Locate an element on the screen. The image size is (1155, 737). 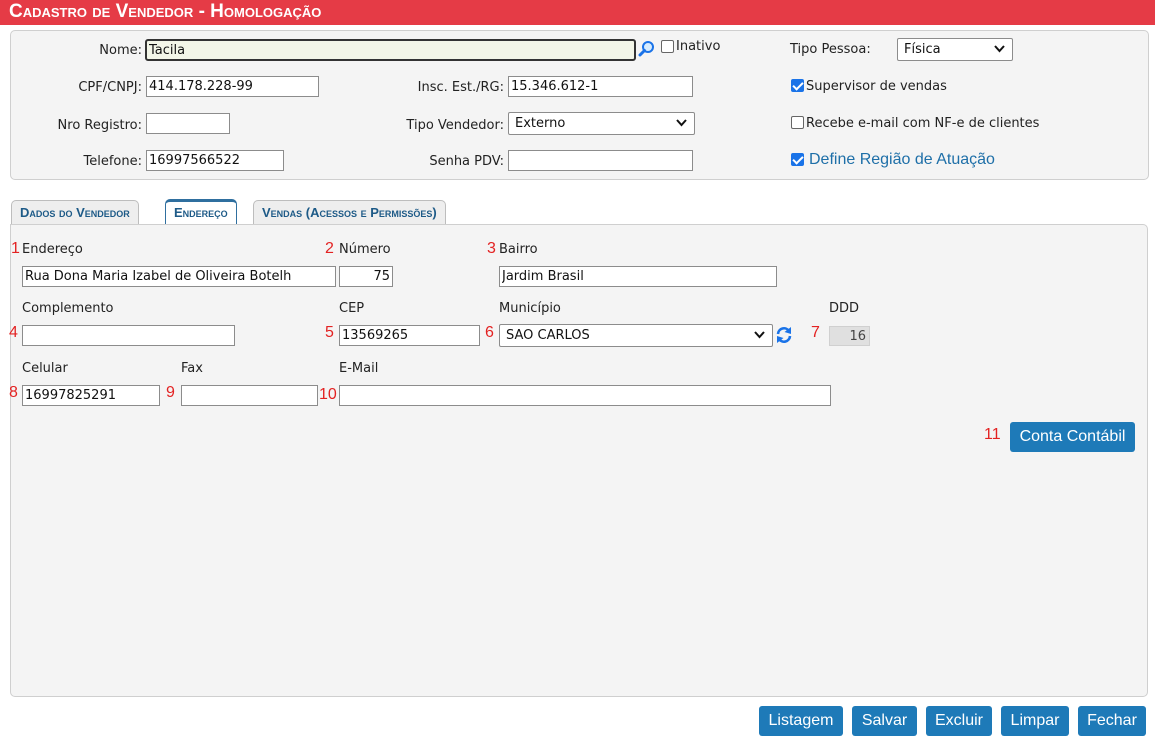
inativo-label: Inativo is located at coordinates (698, 46).